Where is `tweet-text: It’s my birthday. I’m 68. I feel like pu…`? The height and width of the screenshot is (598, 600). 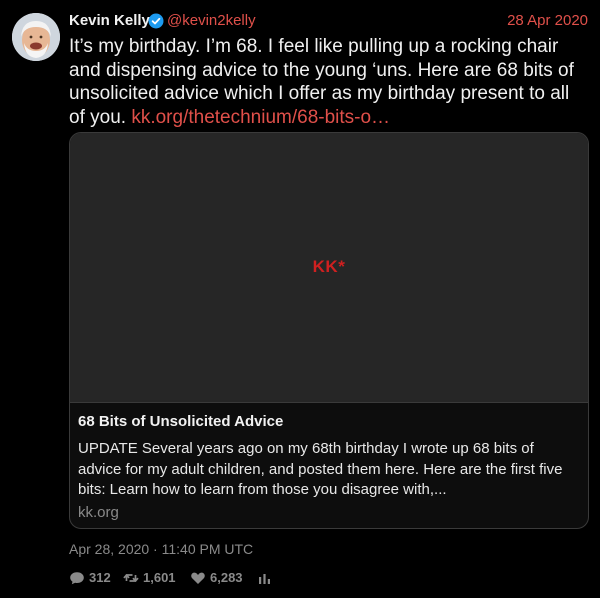
tweet-text: It’s my birthday. I’m 68. I feel like pu… is located at coordinates (329, 82).